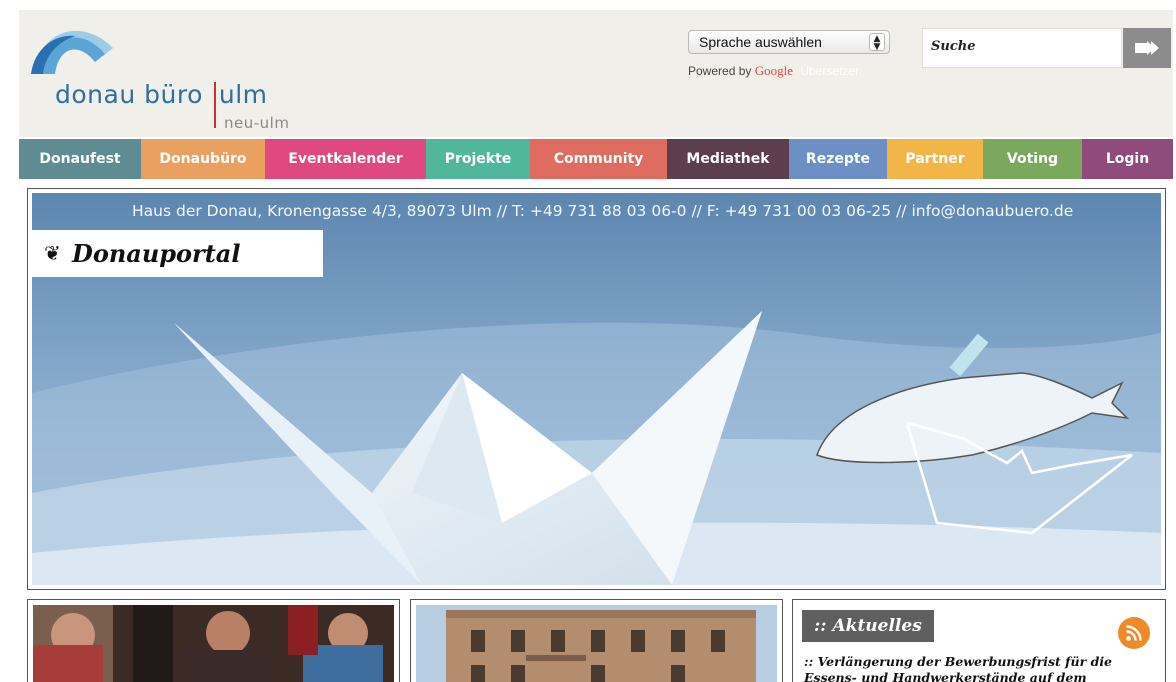  I want to click on teaser-card-people, so click(213, 640).